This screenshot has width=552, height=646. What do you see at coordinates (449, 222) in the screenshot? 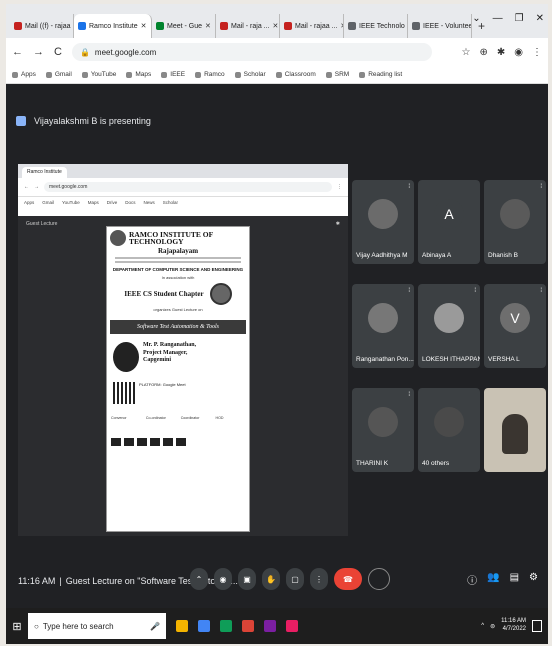
I see `participant-tile: A Abinaya A` at bounding box center [449, 222].